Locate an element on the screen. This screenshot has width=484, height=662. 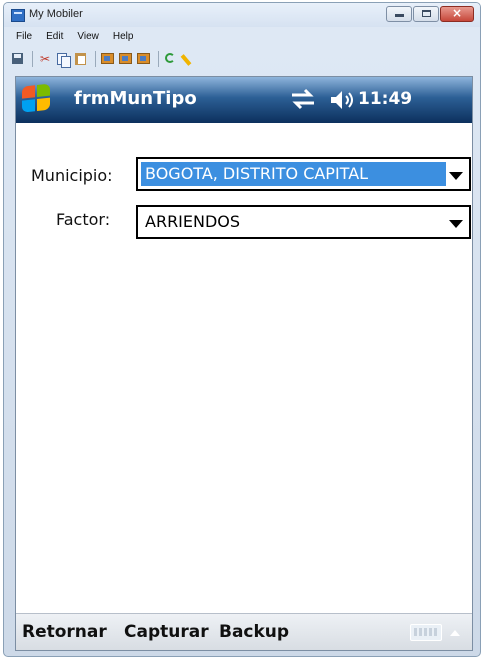
cut-icon: ✂ is located at coordinates (45, 59).